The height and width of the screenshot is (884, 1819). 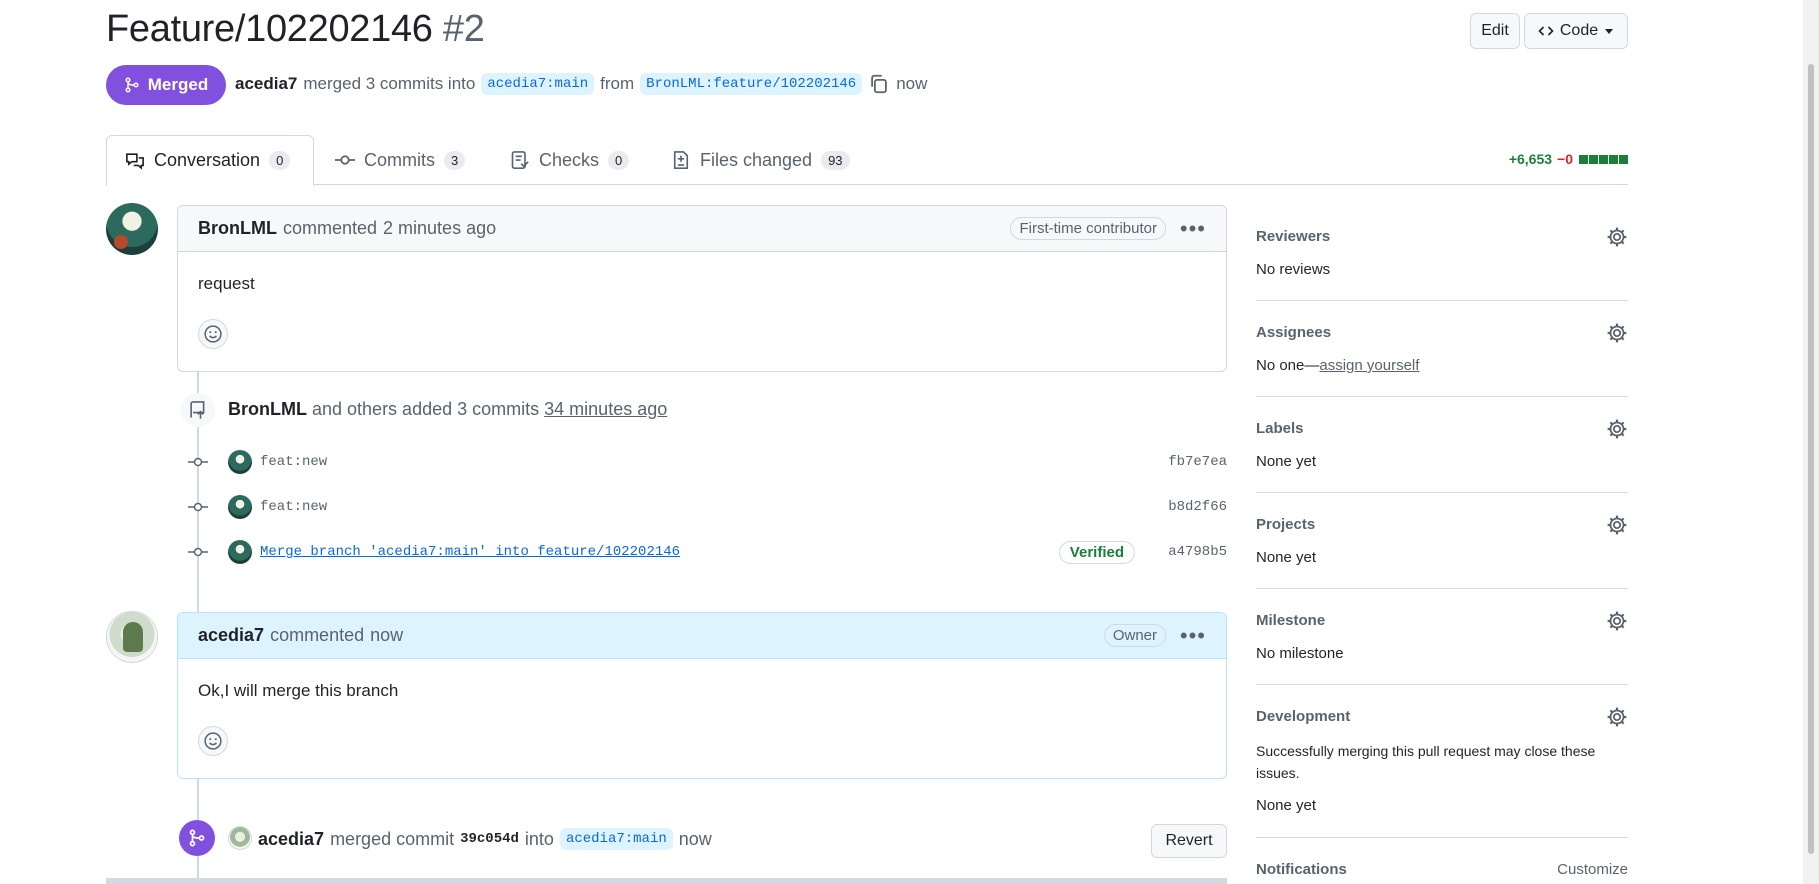 What do you see at coordinates (1442, 455) in the screenshot?
I see `sidebar-labels: Labels None yet` at bounding box center [1442, 455].